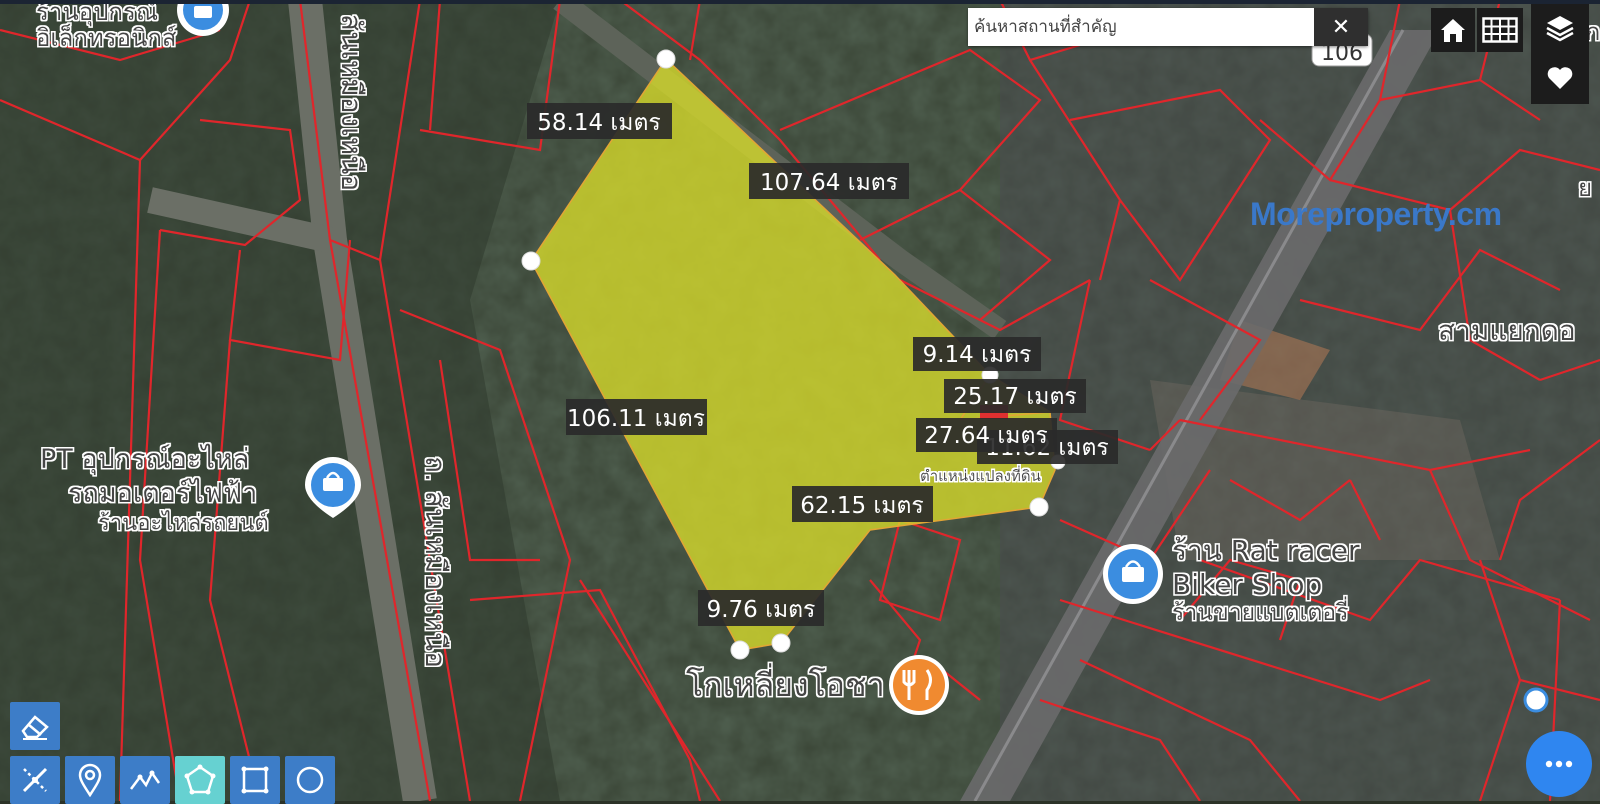 Image resolution: width=1600 pixels, height=804 pixels. I want to click on search-bar: ✕, so click(1168, 27).